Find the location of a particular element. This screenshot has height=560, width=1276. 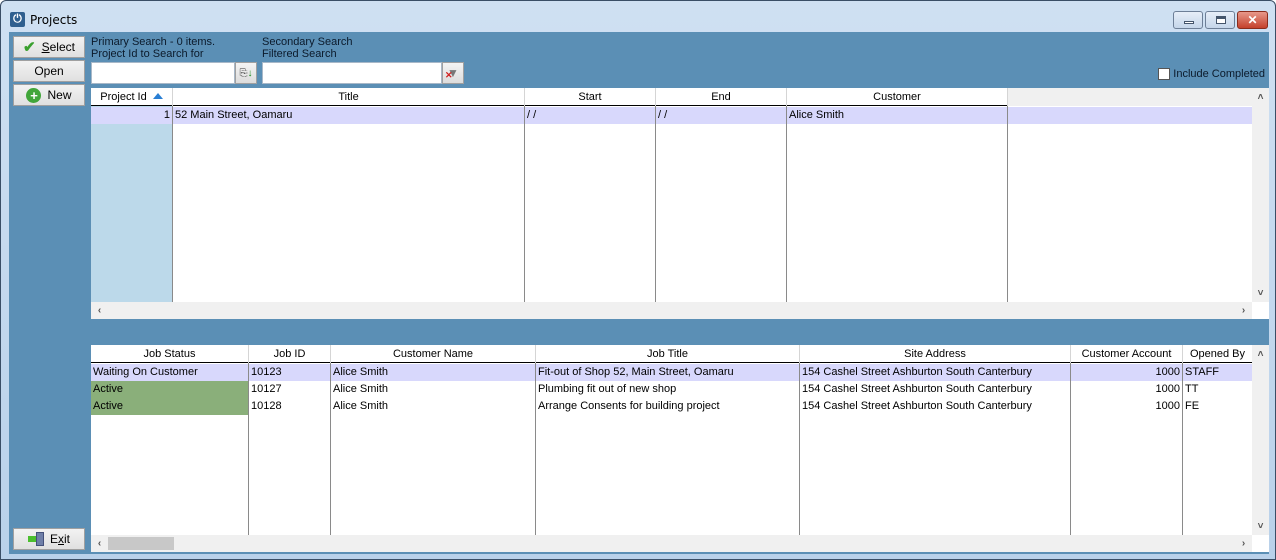

select-label: Select is located at coordinates (58, 47).